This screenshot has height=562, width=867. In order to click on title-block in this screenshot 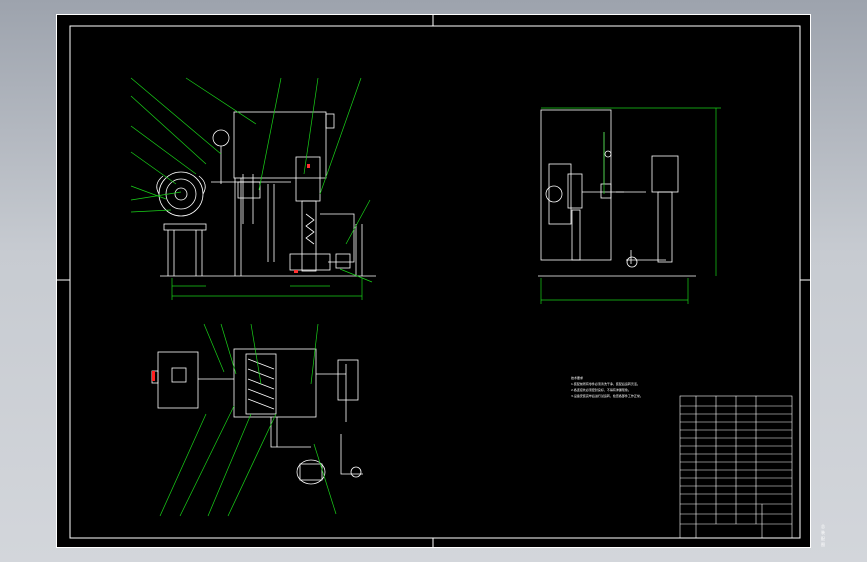, I will do `click(736, 467)`.